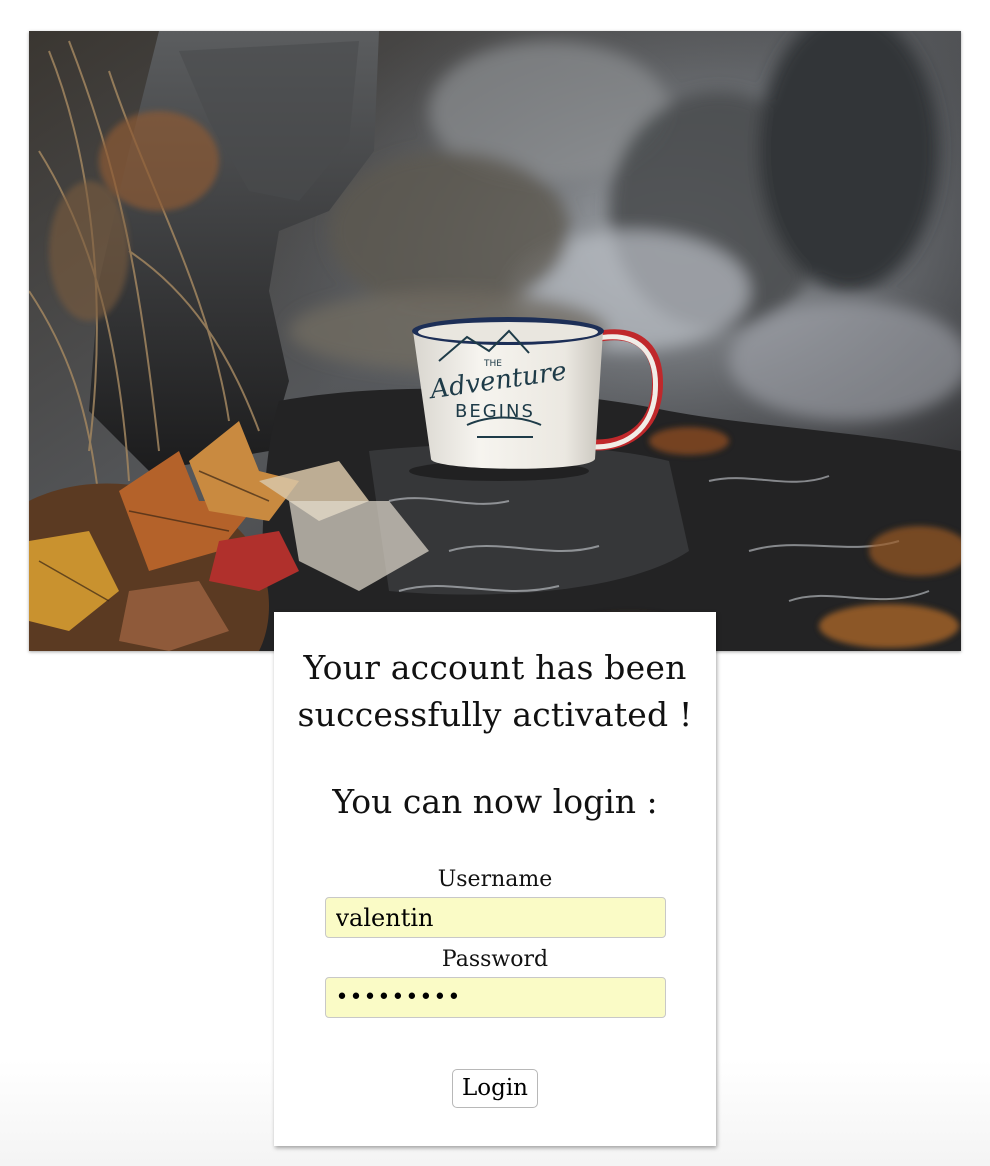  I want to click on activation-headline-line2: successfully activated !, so click(495, 714).